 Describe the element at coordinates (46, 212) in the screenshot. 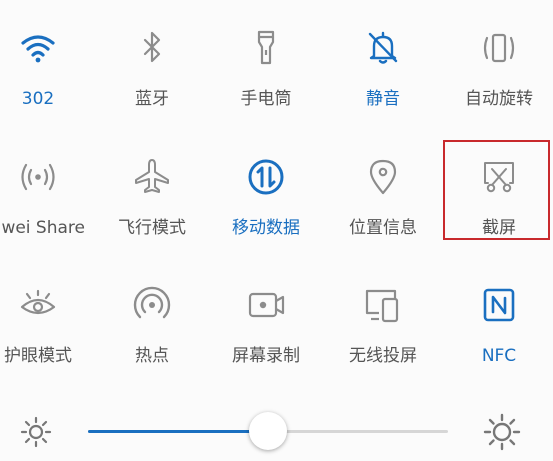

I see `tile-huawei-share: uawei Share` at that location.